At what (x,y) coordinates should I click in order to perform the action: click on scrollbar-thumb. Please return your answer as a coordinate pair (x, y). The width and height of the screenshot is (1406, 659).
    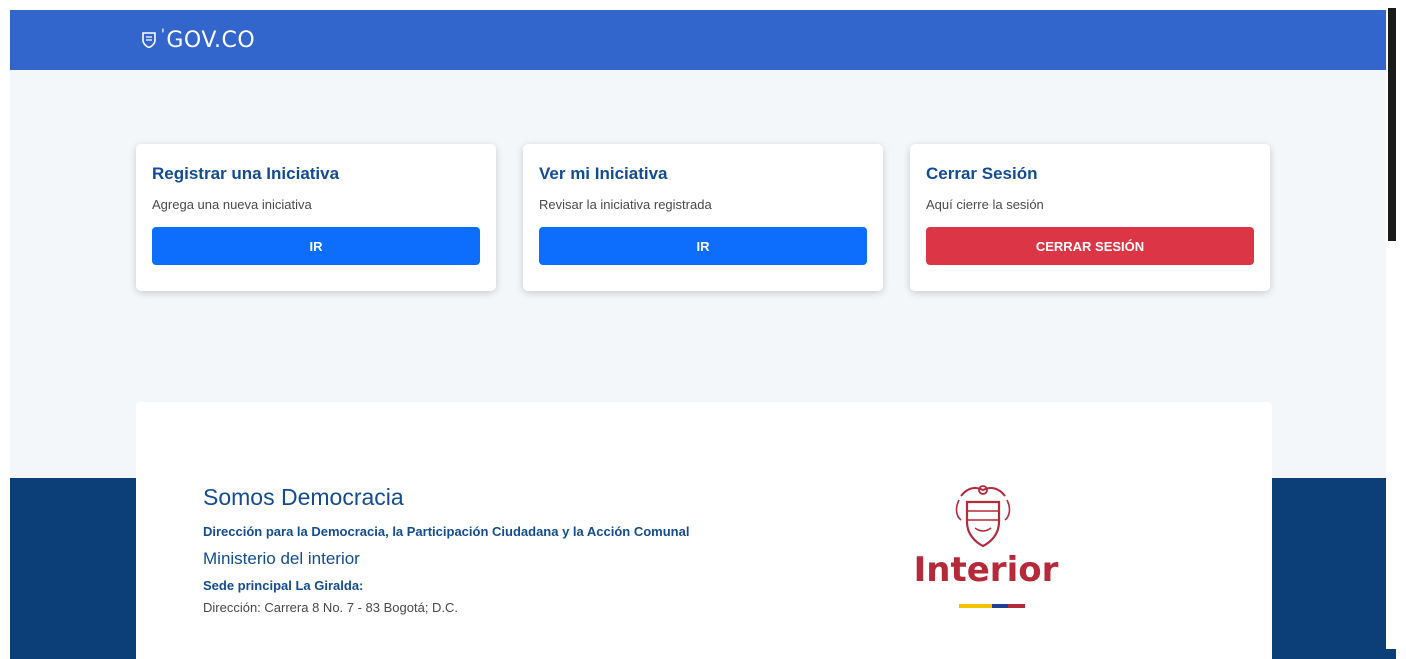
    Looking at the image, I should click on (1392, 124).